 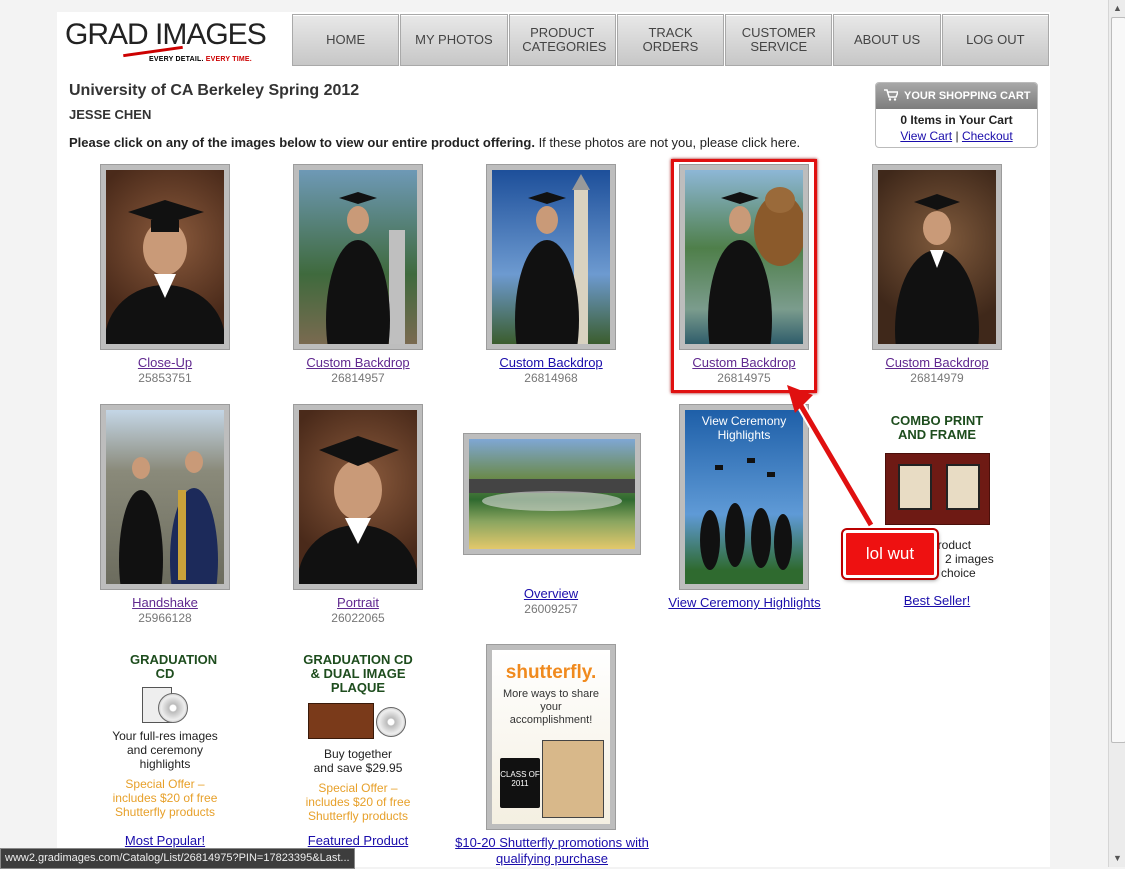 I want to click on handshake-photo-icon, so click(x=165, y=497).